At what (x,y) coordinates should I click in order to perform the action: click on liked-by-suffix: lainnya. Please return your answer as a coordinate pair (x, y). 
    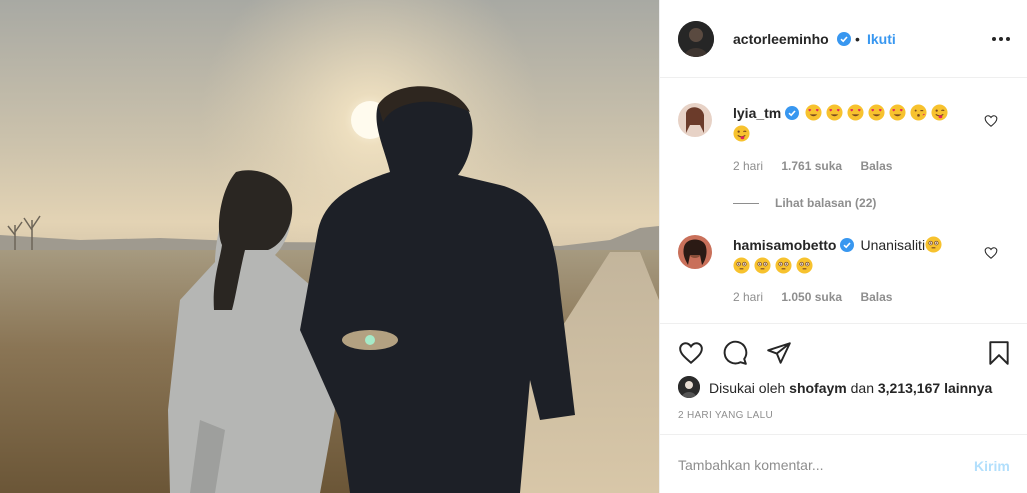
    Looking at the image, I should click on (968, 388).